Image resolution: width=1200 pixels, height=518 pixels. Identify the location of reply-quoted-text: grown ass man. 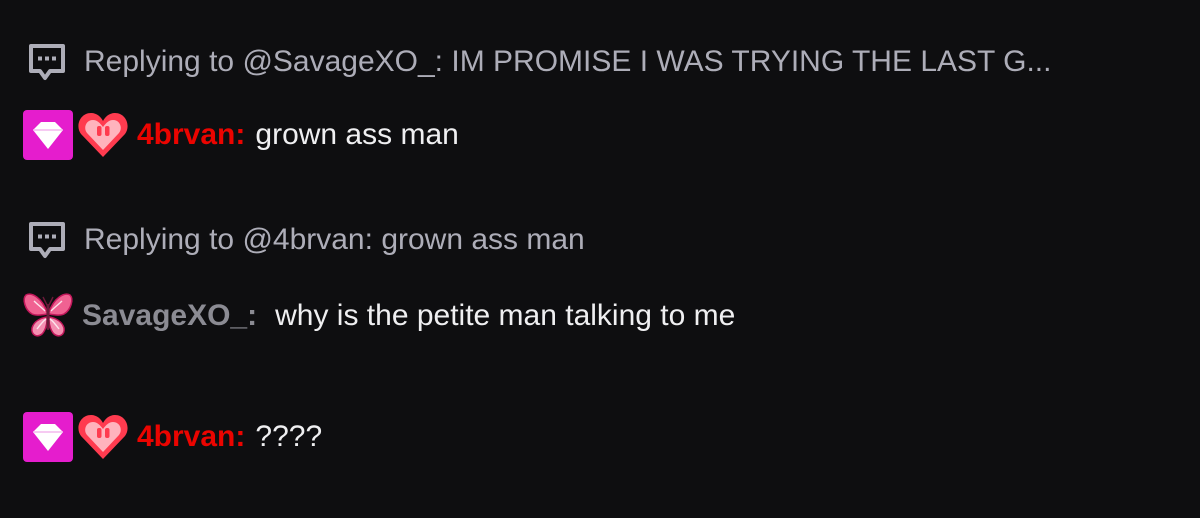
(483, 239).